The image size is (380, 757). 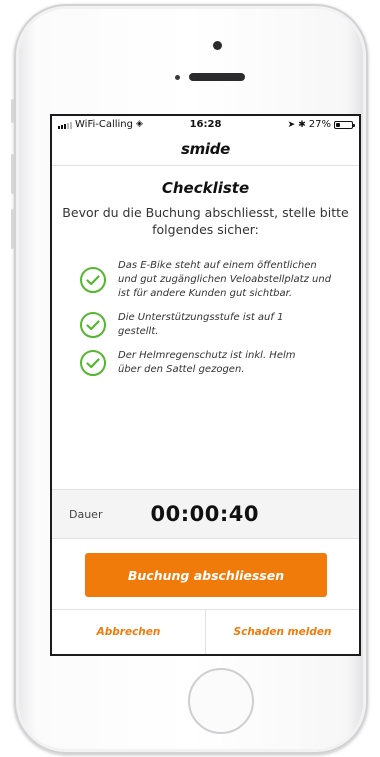 I want to click on battery-level, so click(x=338, y=124).